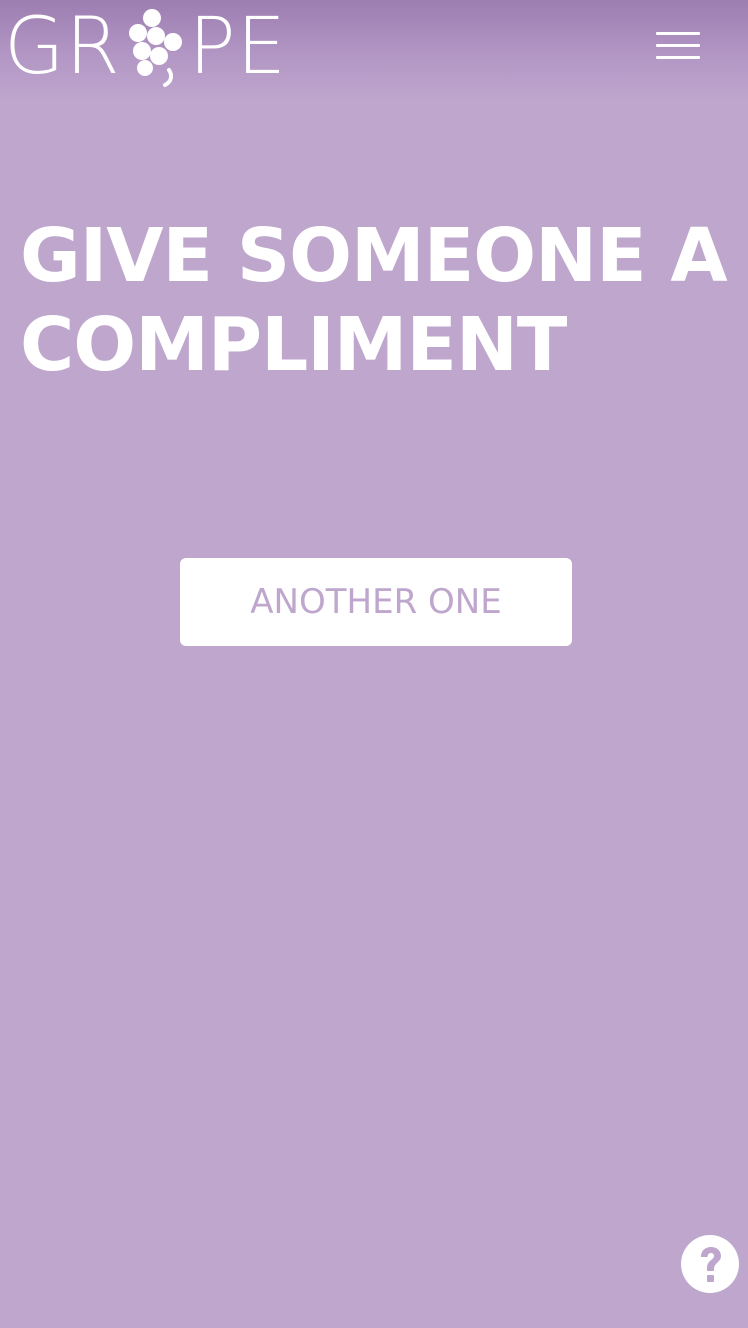 This screenshot has height=1328, width=748. I want to click on menu-bar-bottom, so click(678, 57).